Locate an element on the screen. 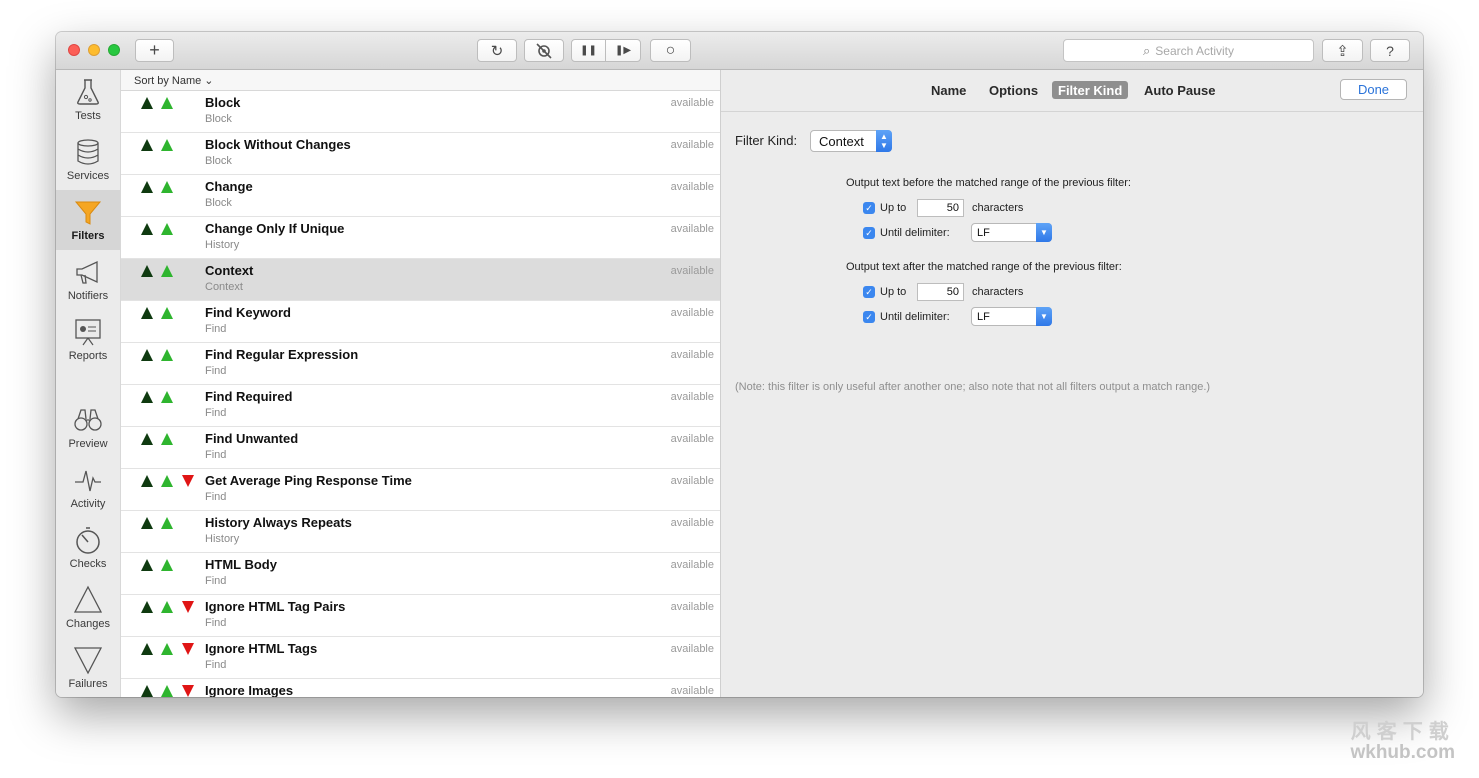 The height and width of the screenshot is (778, 1479). list-item: Ignore ImagesFindavailable is located at coordinates (420, 688).